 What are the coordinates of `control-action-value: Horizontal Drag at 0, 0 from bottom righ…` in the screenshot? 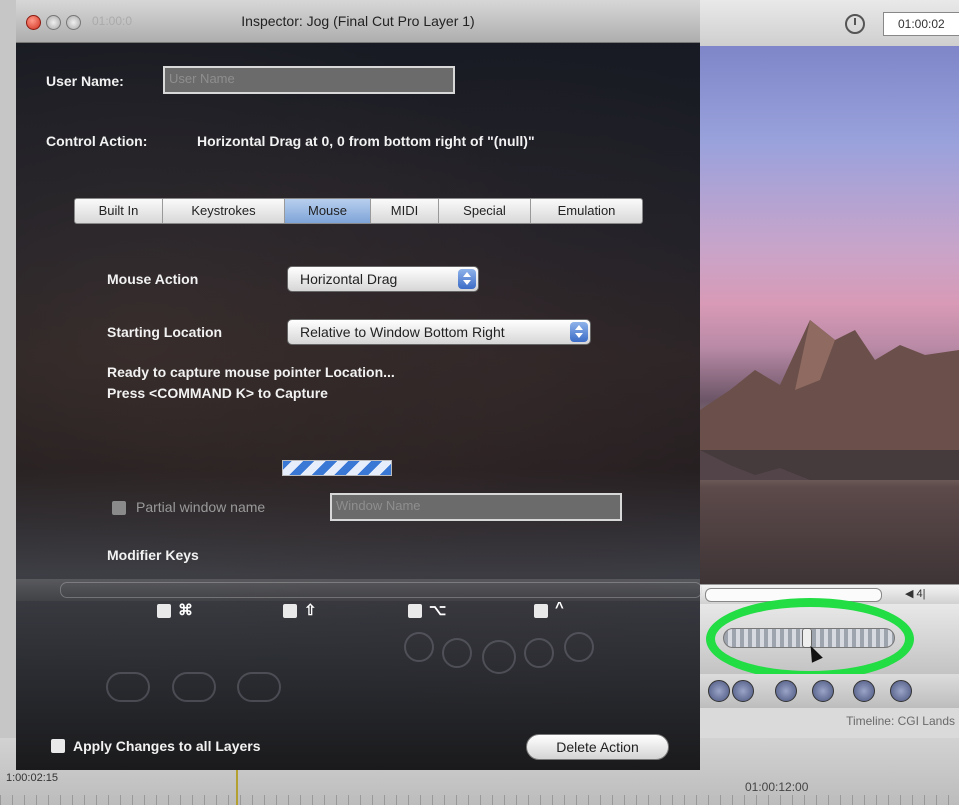 It's located at (366, 141).